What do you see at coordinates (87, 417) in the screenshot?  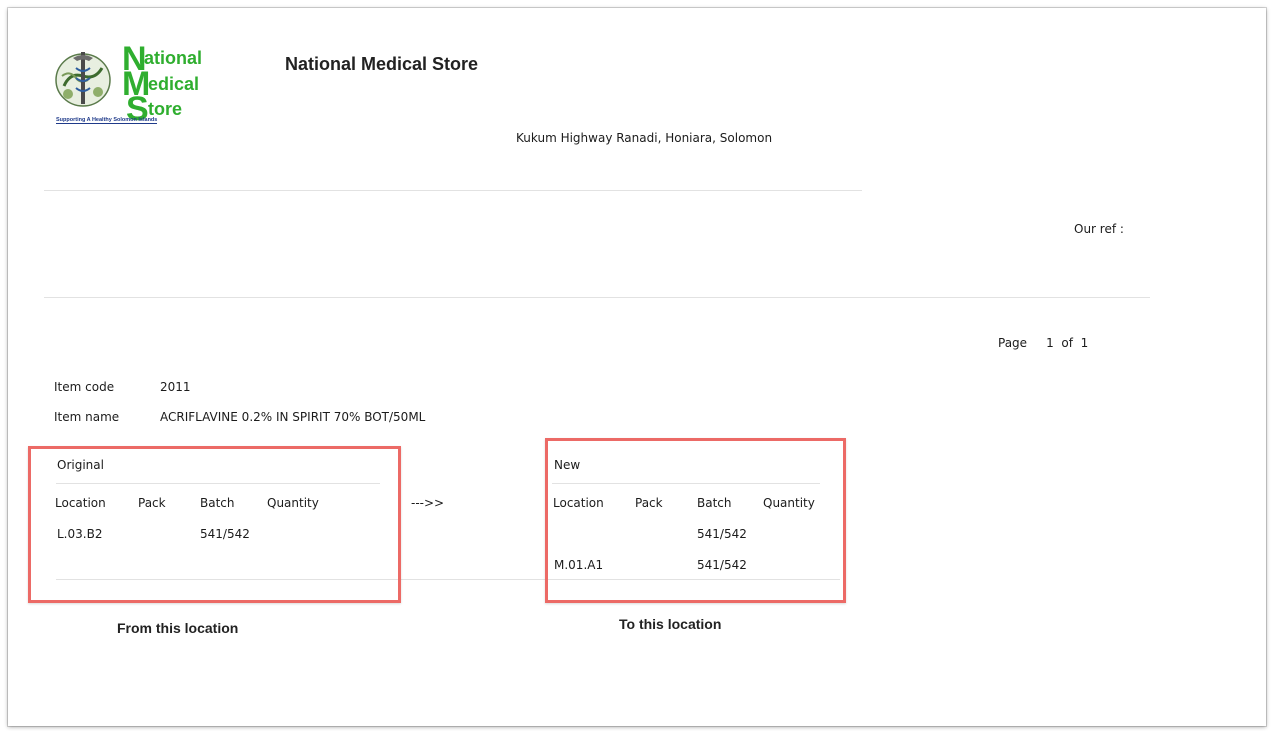 I see `item-name-label: Item name` at bounding box center [87, 417].